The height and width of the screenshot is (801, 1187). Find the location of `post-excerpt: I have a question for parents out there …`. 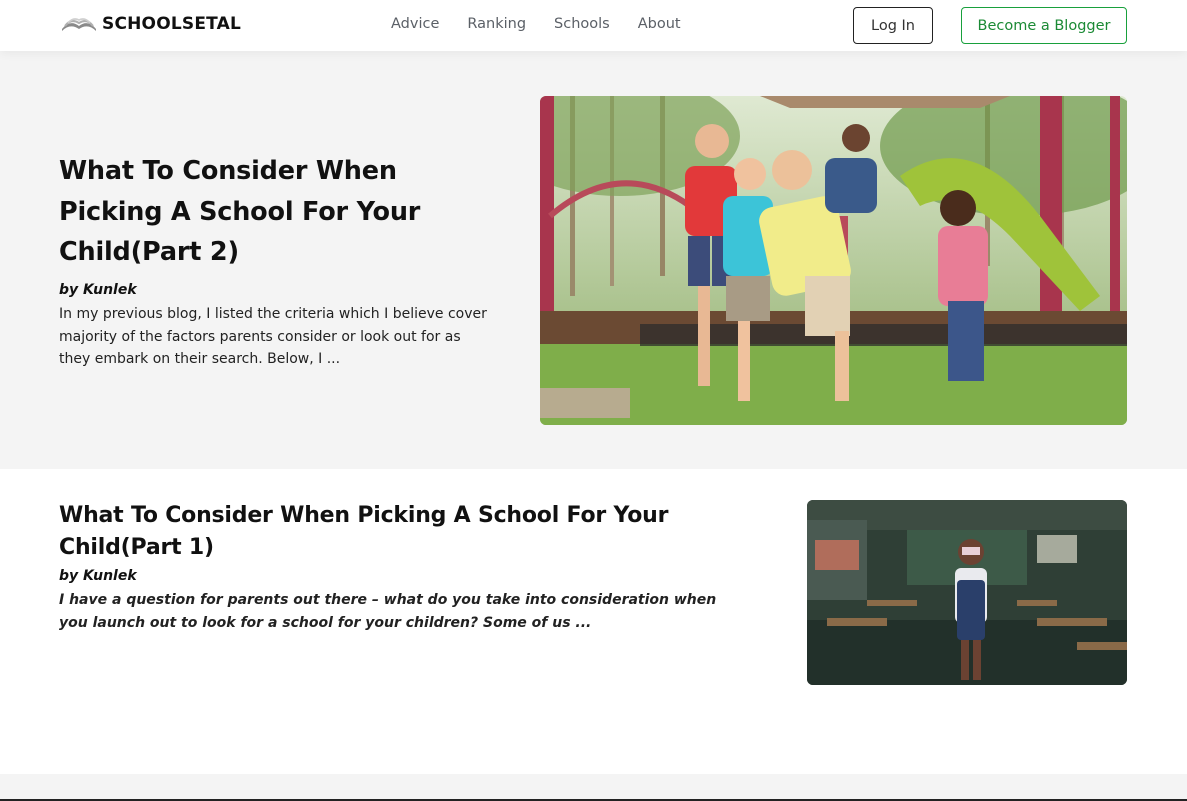

post-excerpt: I have a question for parents out there … is located at coordinates (388, 611).